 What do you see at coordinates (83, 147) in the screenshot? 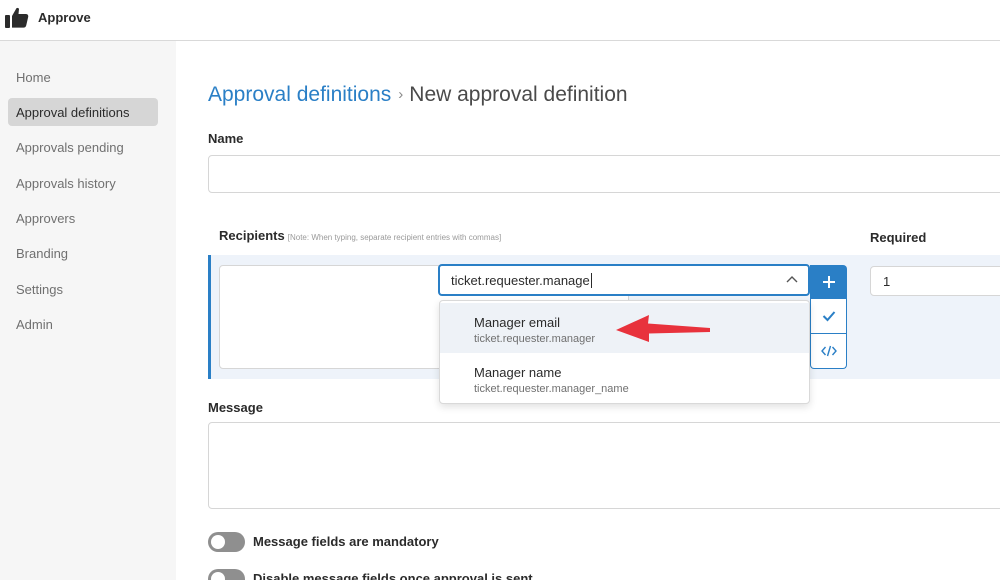
I see `sidebar-item-approvals-pending: Approvals pending` at bounding box center [83, 147].